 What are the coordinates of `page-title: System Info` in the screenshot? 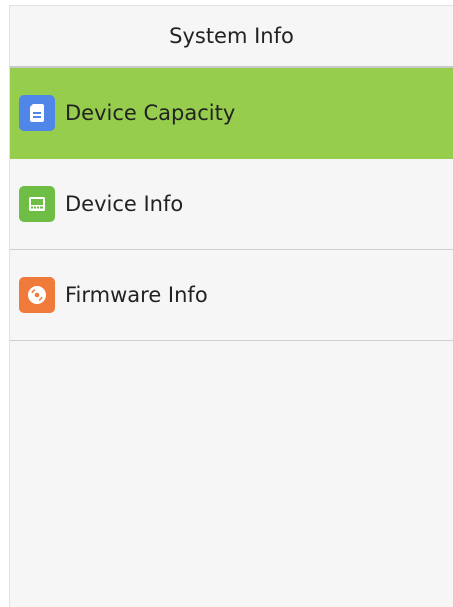 It's located at (231, 37).